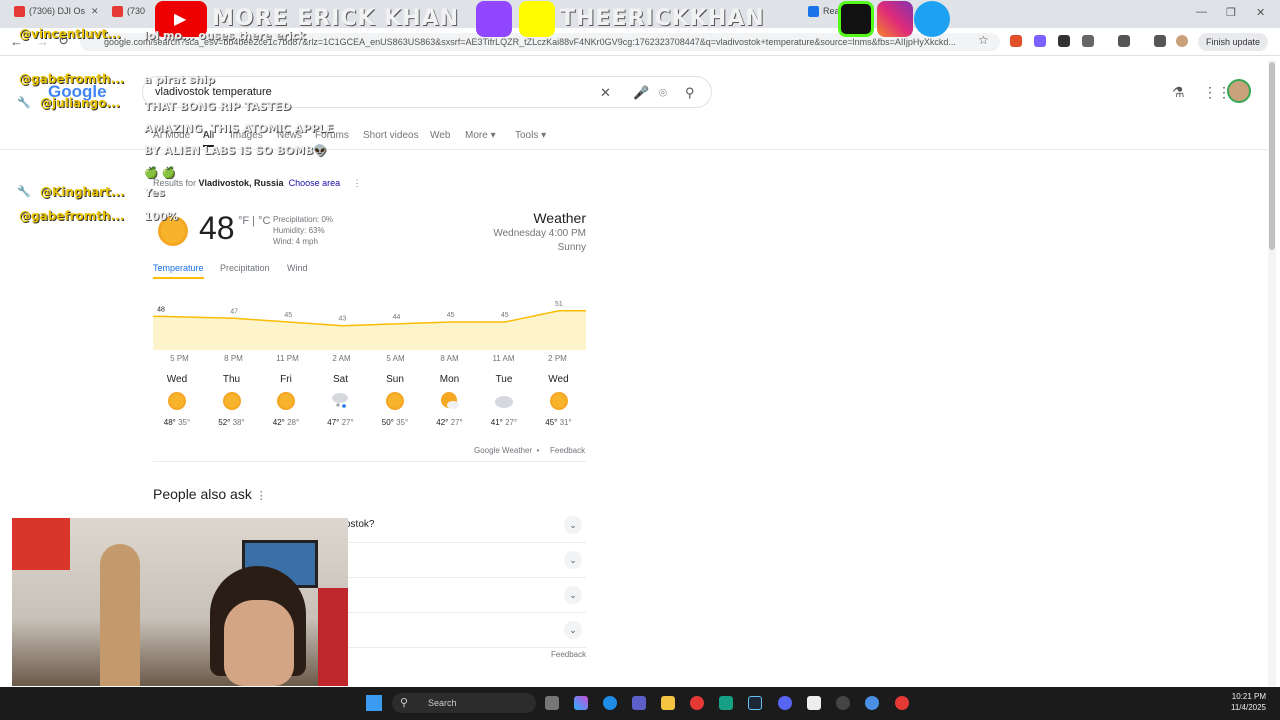  I want to click on teams-icon, so click(639, 703).